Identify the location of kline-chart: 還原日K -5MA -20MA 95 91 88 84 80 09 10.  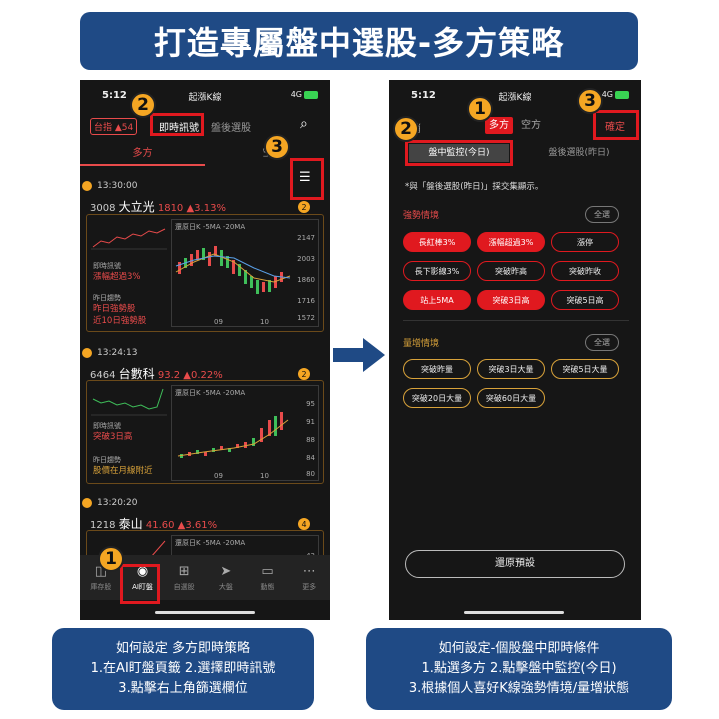
(245, 433).